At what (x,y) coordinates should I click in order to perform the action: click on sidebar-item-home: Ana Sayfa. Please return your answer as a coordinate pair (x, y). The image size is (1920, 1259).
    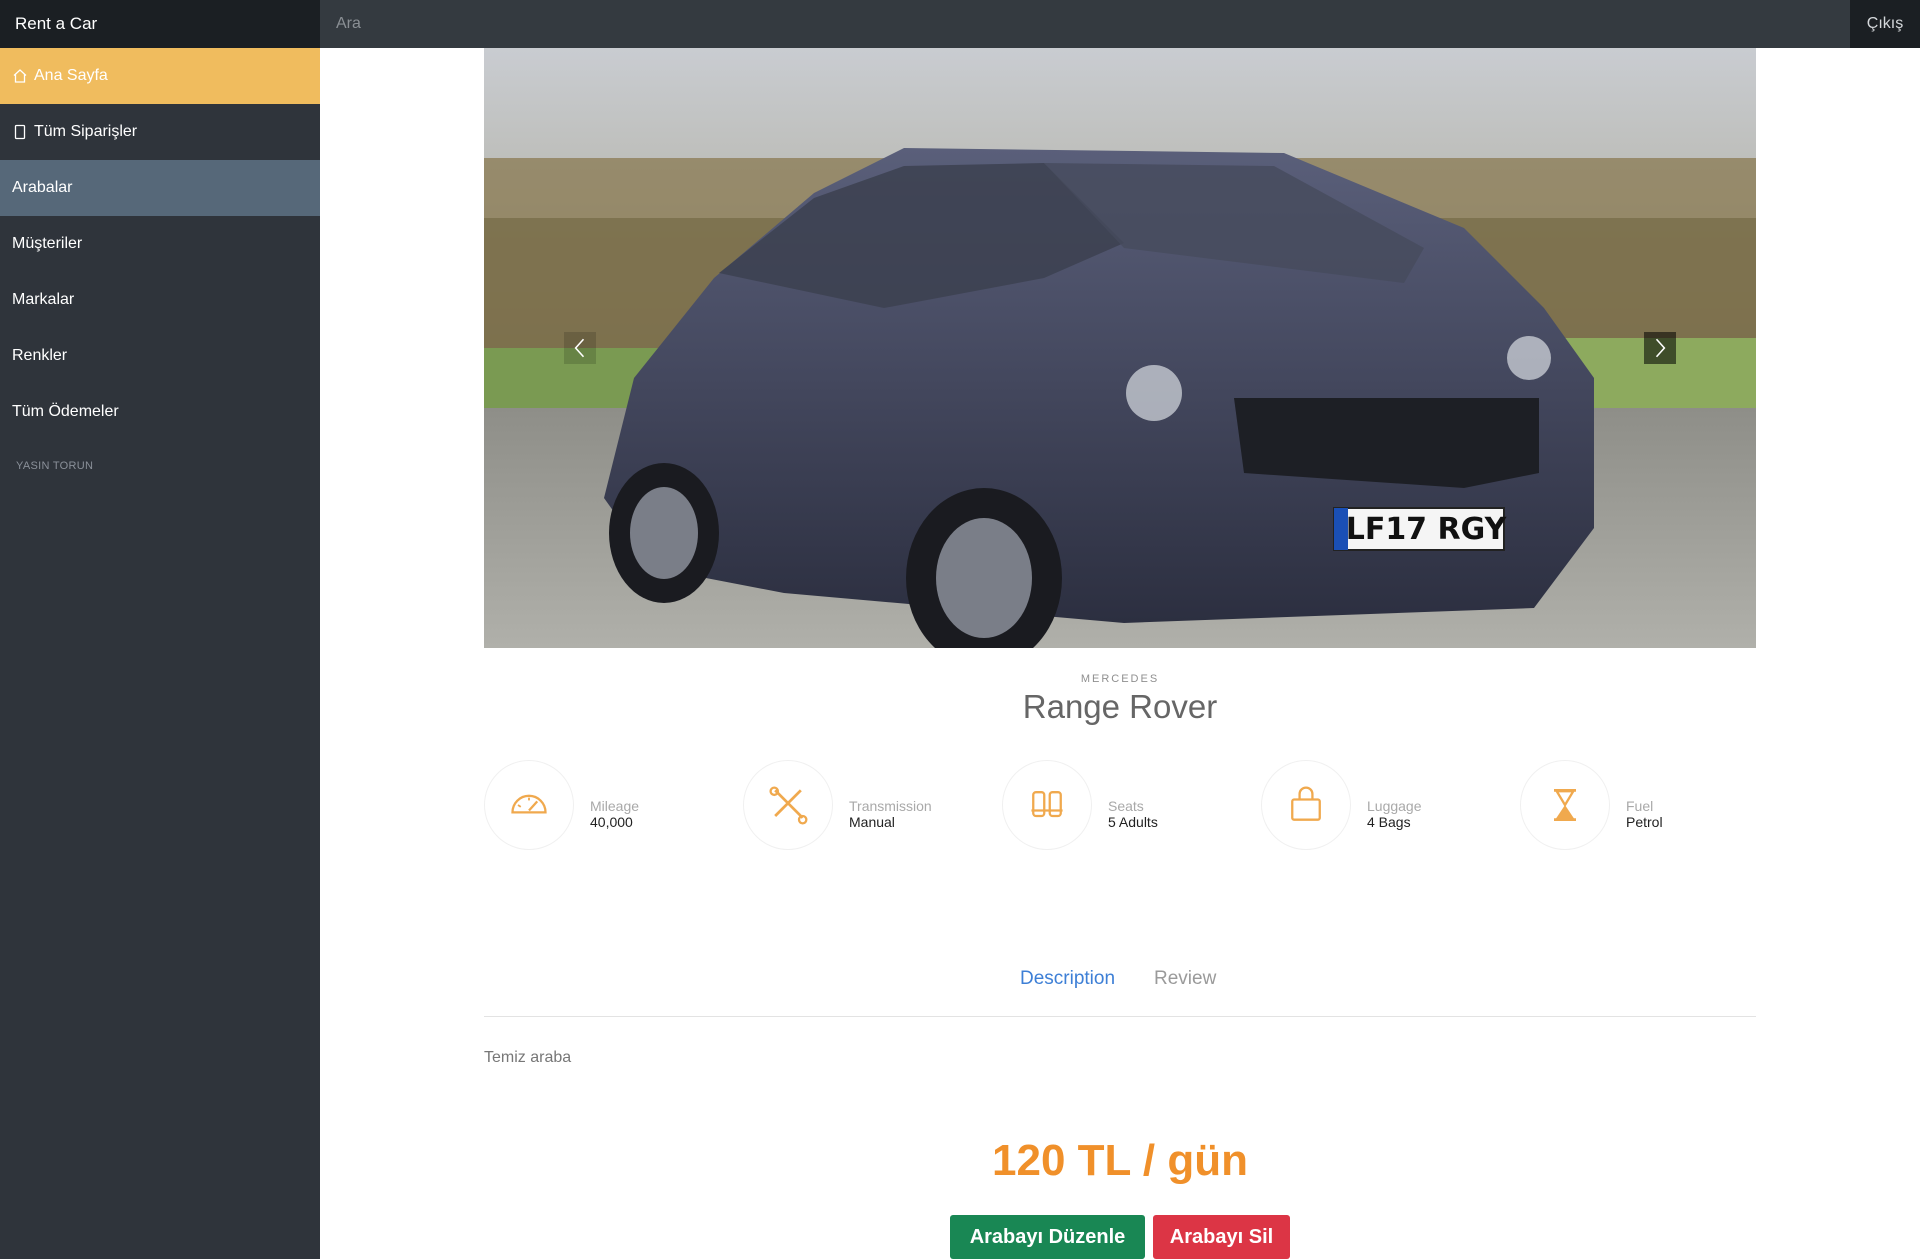
    Looking at the image, I should click on (160, 76).